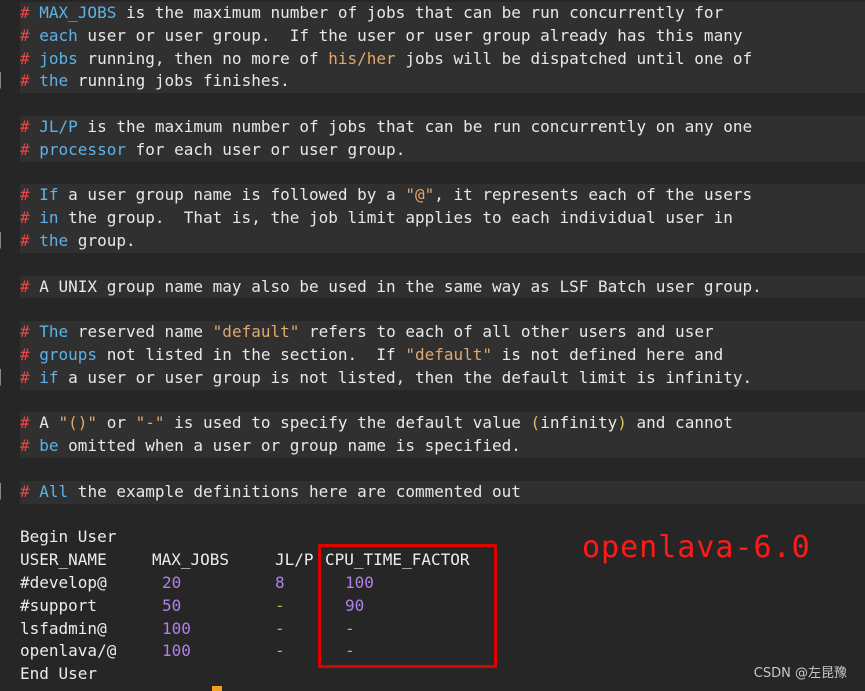  Describe the element at coordinates (68, 354) in the screenshot. I see `comment-token: groups` at that location.